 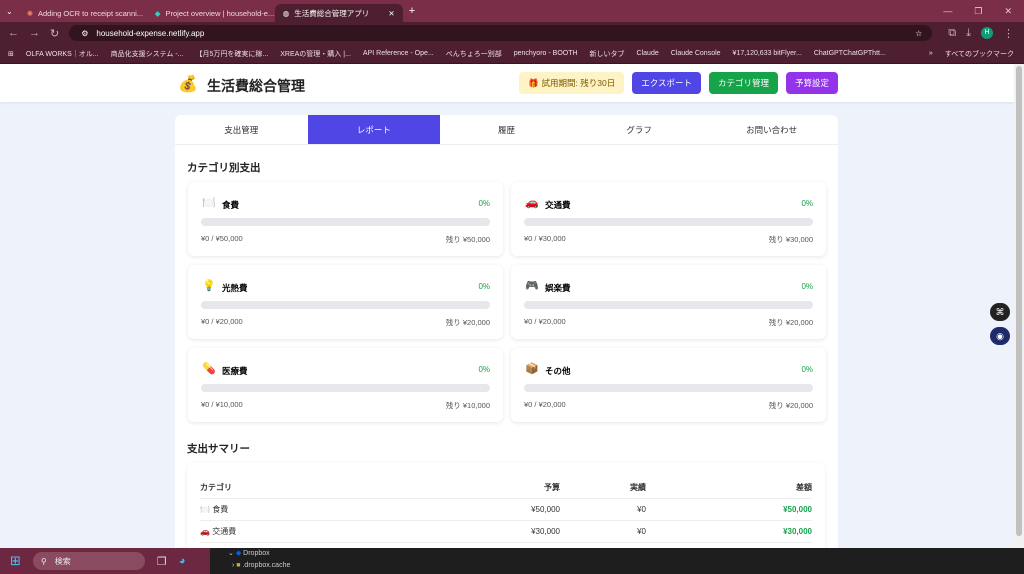 What do you see at coordinates (918, 33) in the screenshot?
I see `star-icon: ☆` at bounding box center [918, 33].